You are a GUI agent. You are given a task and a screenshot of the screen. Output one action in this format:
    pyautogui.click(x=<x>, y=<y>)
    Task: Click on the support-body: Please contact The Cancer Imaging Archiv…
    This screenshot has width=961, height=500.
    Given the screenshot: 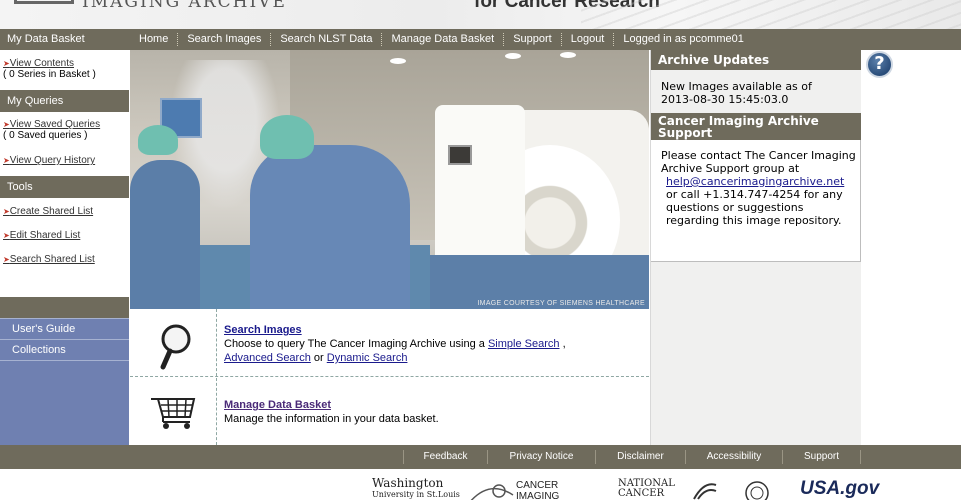 What is the action you would take?
    pyautogui.click(x=756, y=201)
    